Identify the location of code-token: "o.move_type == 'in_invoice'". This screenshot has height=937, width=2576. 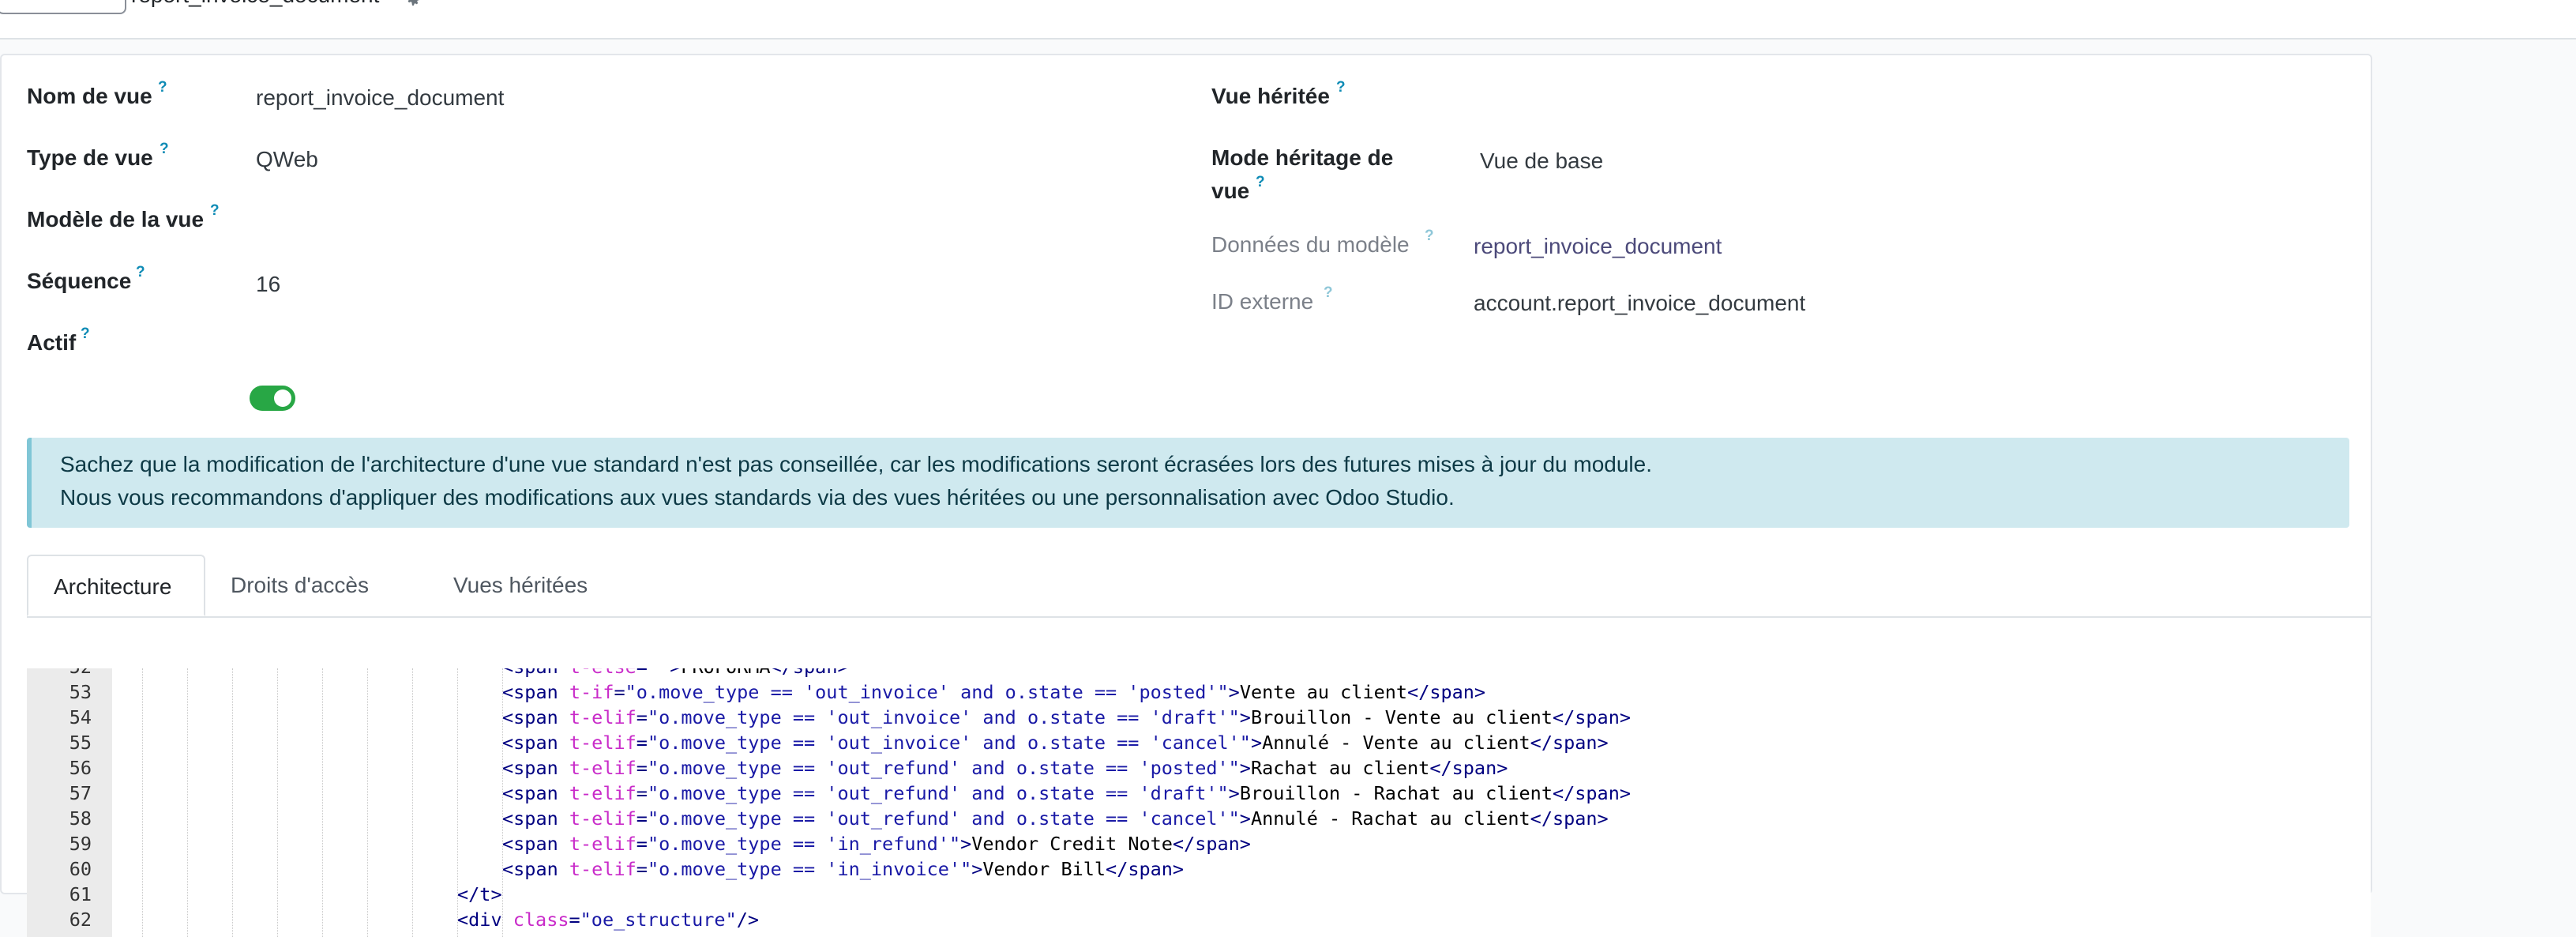
(809, 869).